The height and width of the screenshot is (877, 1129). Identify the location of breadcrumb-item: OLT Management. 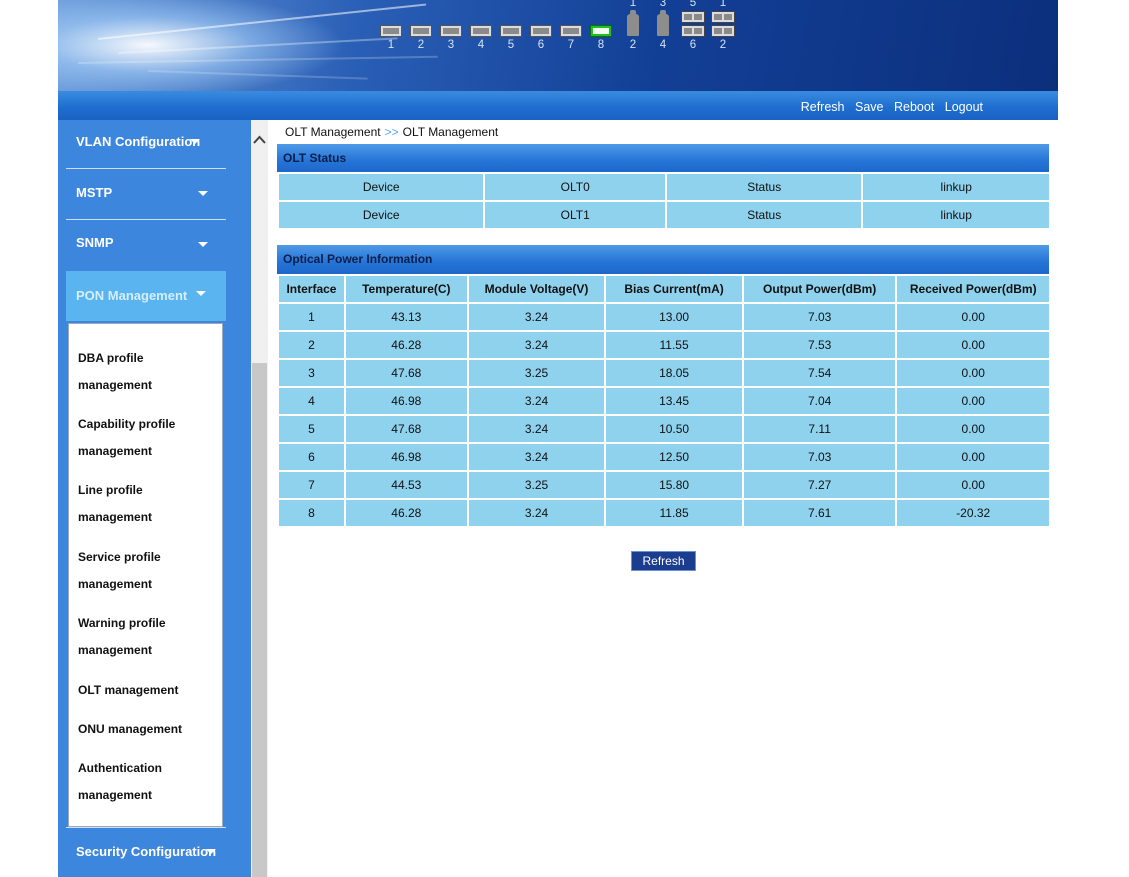
(333, 132).